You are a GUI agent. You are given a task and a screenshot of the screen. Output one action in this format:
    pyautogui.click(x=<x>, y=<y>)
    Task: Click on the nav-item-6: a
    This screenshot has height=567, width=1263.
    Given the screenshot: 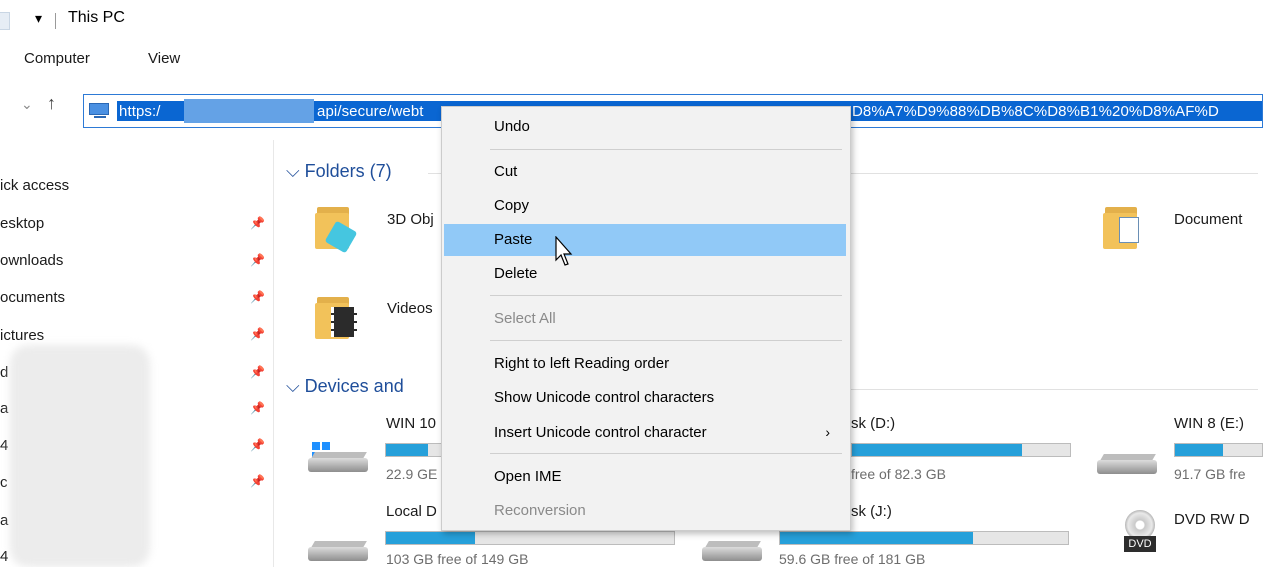 What is the action you would take?
    pyautogui.click(x=4, y=408)
    